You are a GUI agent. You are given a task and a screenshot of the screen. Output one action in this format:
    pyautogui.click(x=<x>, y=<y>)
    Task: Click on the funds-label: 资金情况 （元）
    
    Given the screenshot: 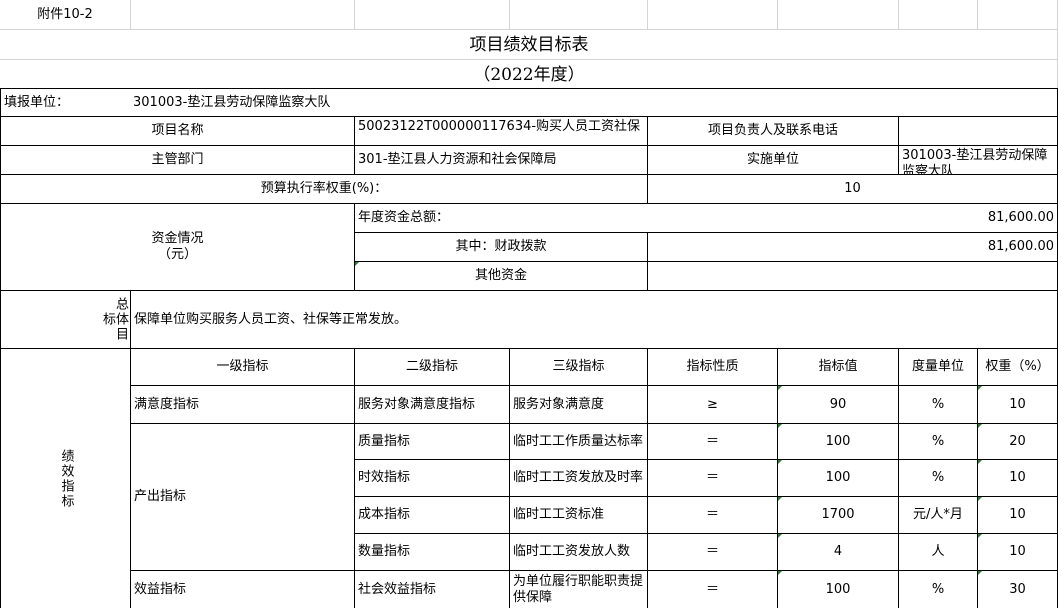 What is the action you would take?
    pyautogui.click(x=177, y=247)
    